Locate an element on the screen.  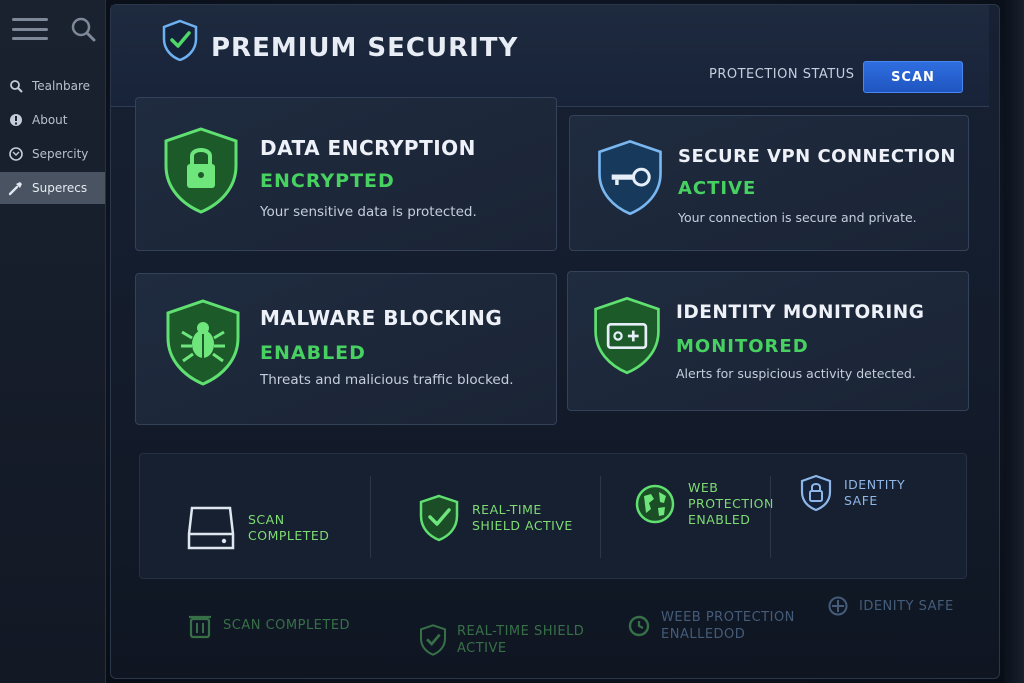
reflection-identity: IDENITY SAFE is located at coordinates (890, 606).